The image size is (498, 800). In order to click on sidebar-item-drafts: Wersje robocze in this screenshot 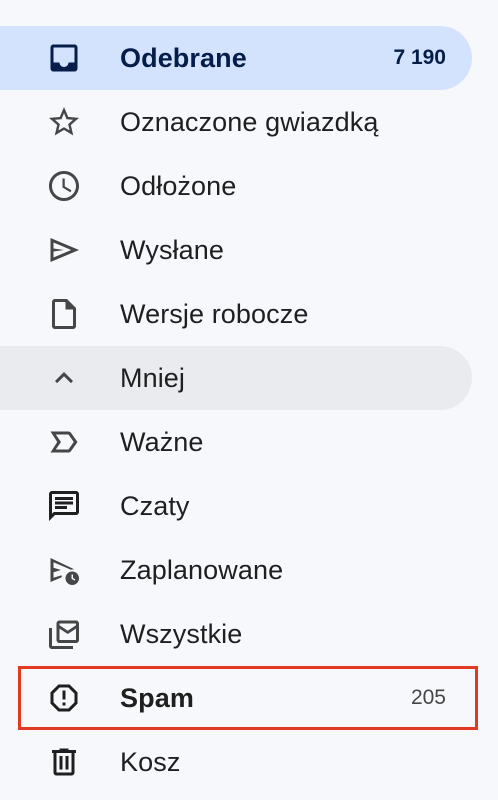, I will do `click(236, 314)`.